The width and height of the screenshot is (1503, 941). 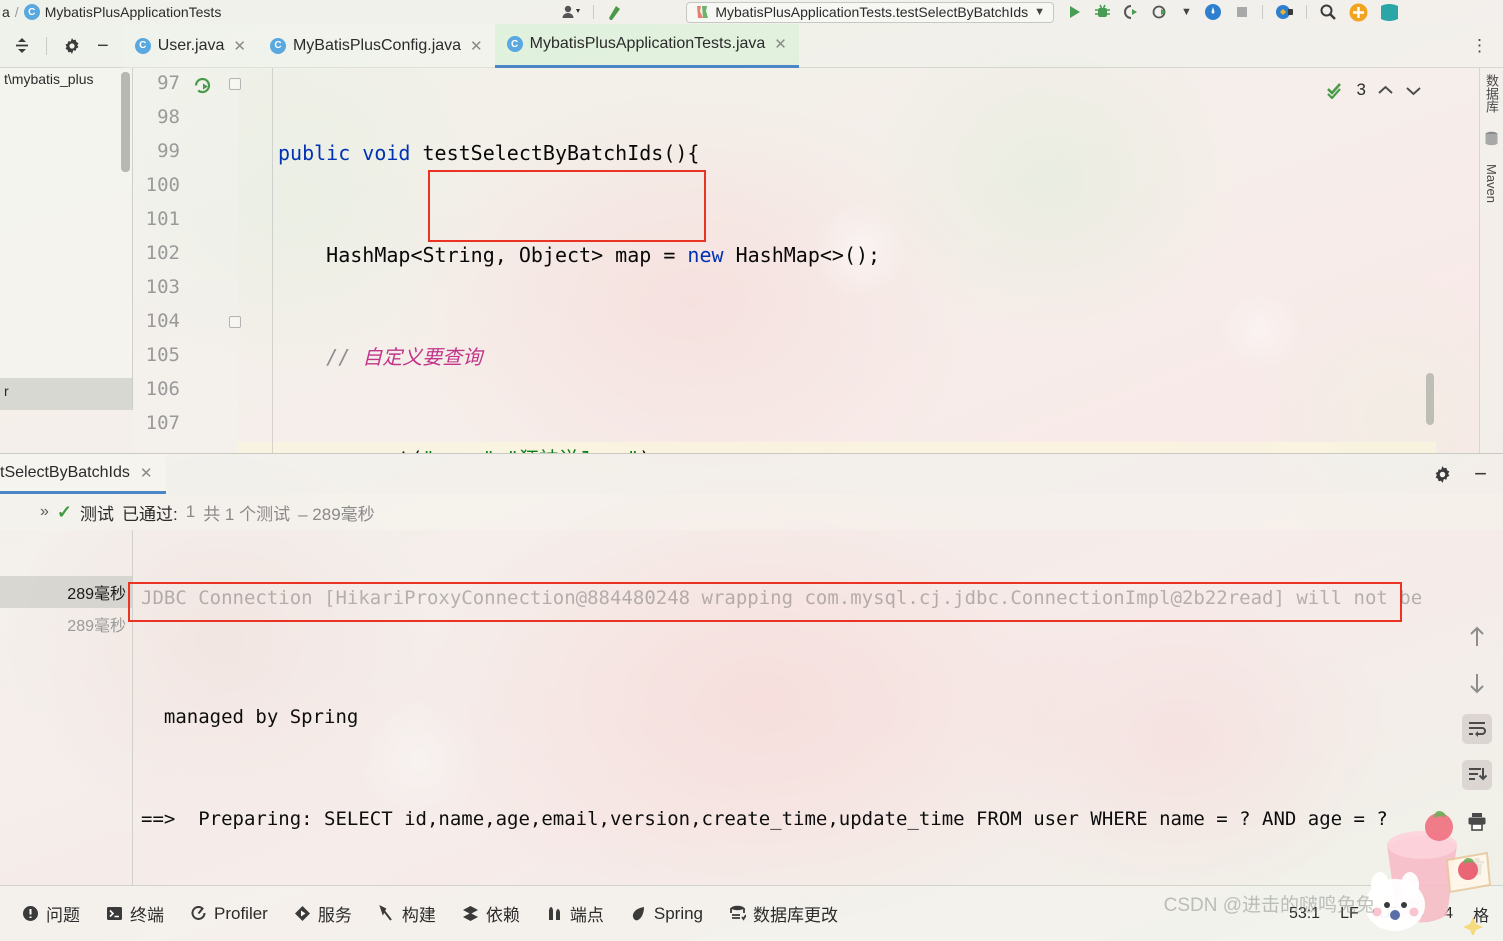 I want to click on more-options-icon: ⋮, so click(x=1487, y=46).